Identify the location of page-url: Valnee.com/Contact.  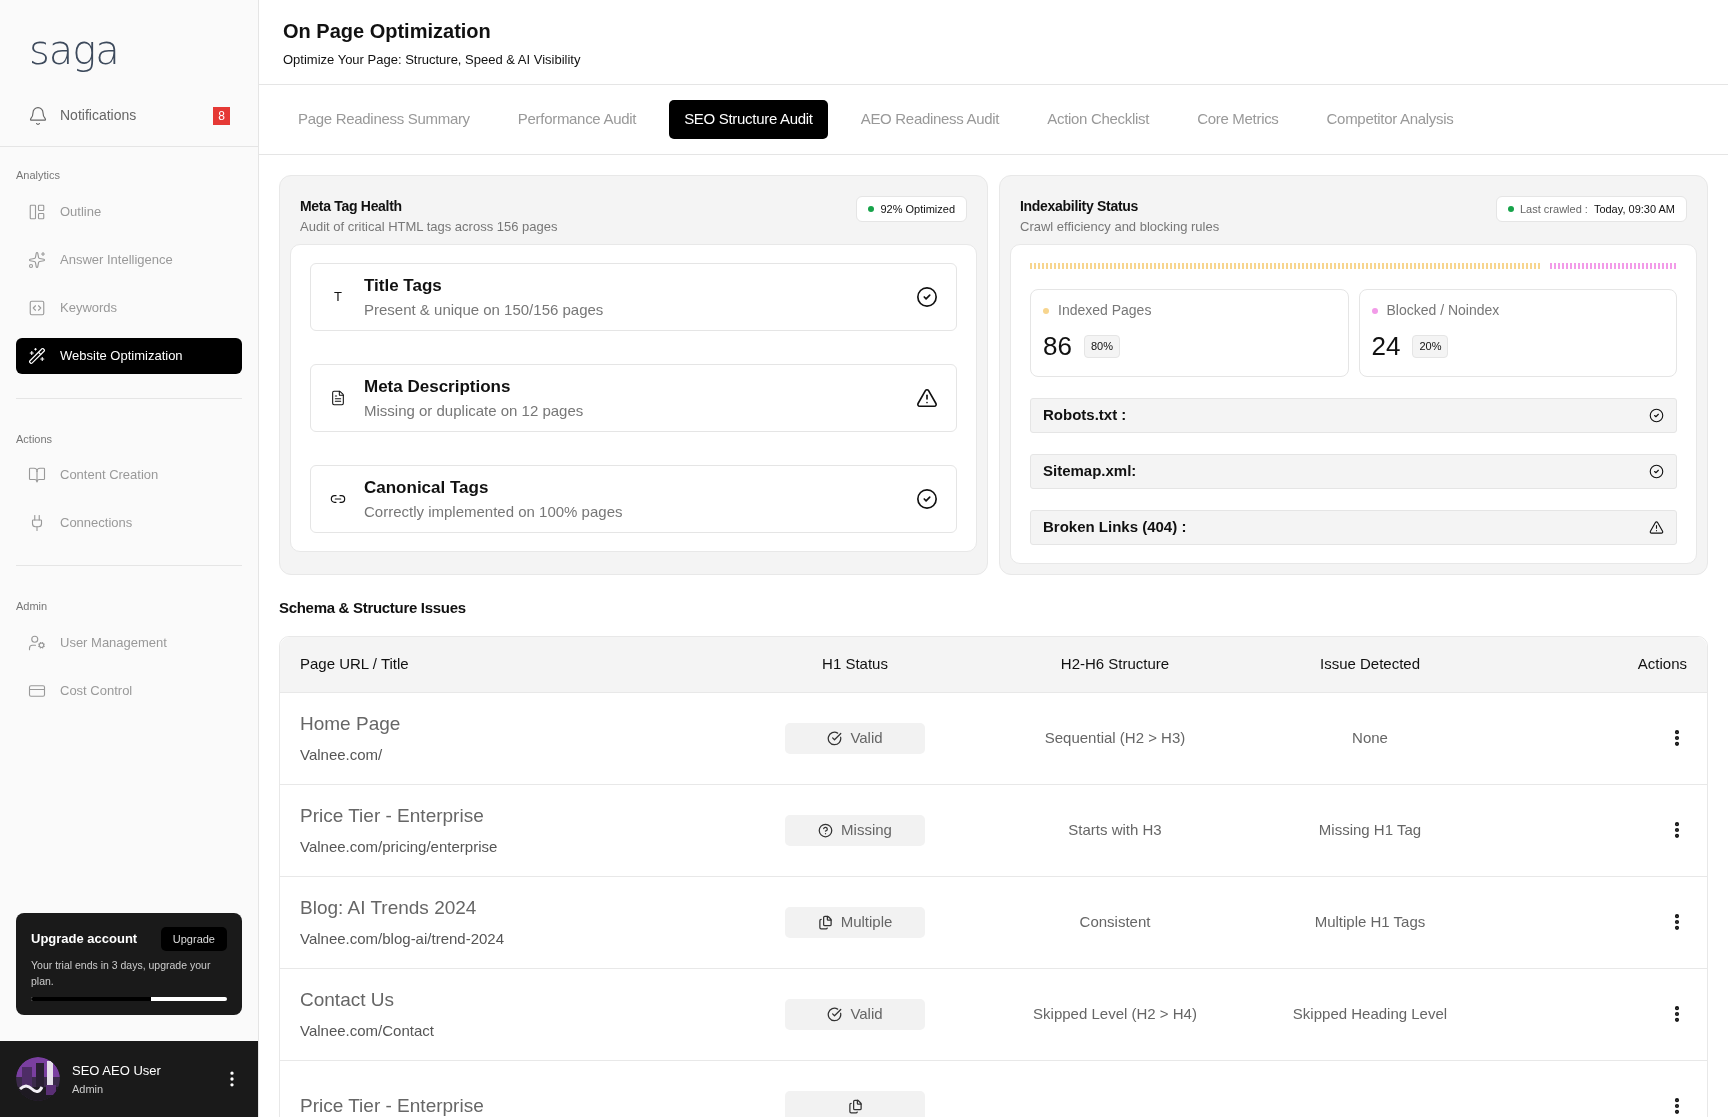
(367, 1031).